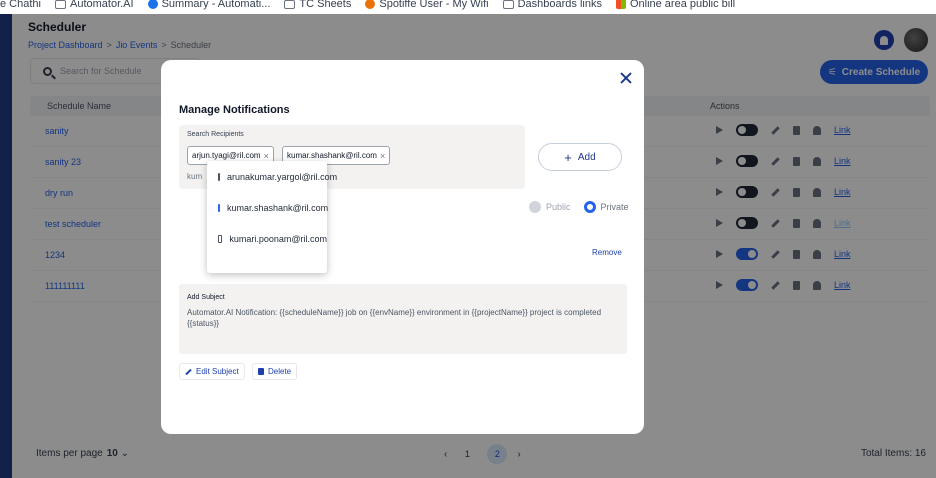  What do you see at coordinates (280, 371) in the screenshot?
I see `delete-label: Delete` at bounding box center [280, 371].